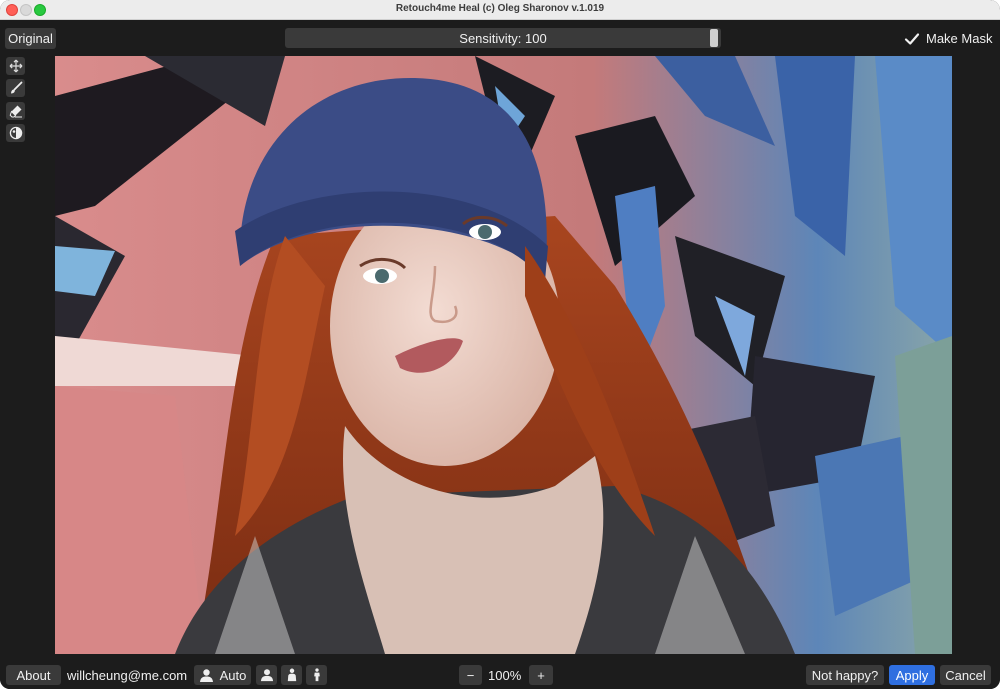 The height and width of the screenshot is (689, 1000). Describe the element at coordinates (505, 675) in the screenshot. I see `zoom-level: 100%` at that location.